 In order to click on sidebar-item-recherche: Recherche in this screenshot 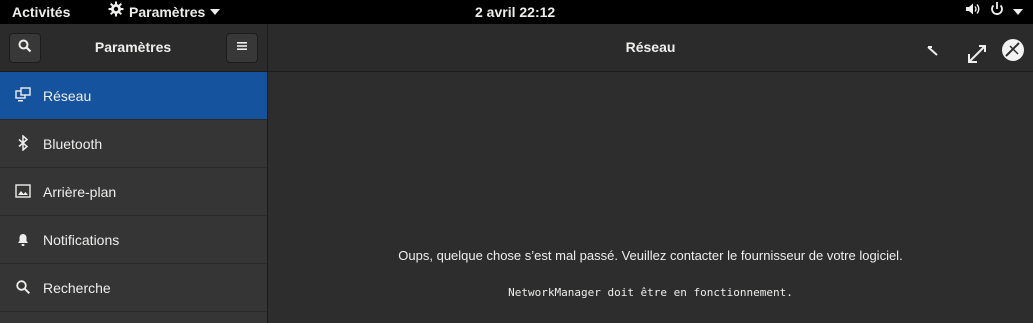, I will do `click(133, 288)`.